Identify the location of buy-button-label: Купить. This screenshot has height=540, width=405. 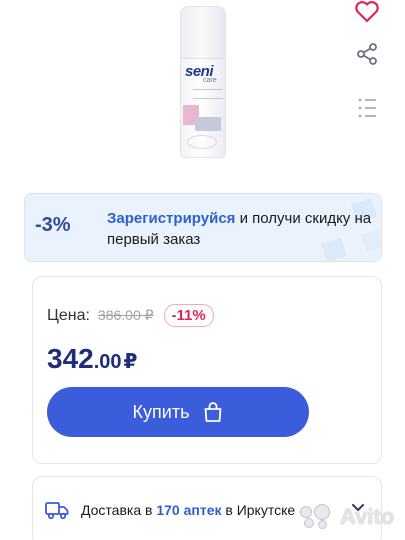
(161, 411).